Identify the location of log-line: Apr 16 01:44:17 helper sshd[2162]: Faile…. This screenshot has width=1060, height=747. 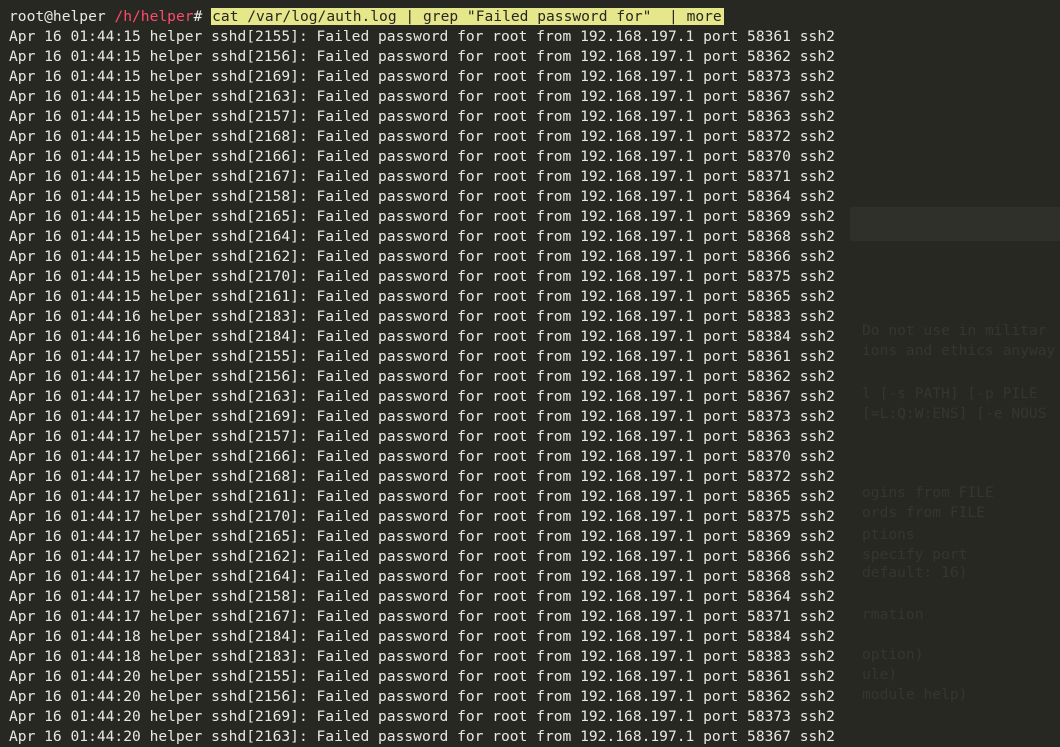
(422, 556).